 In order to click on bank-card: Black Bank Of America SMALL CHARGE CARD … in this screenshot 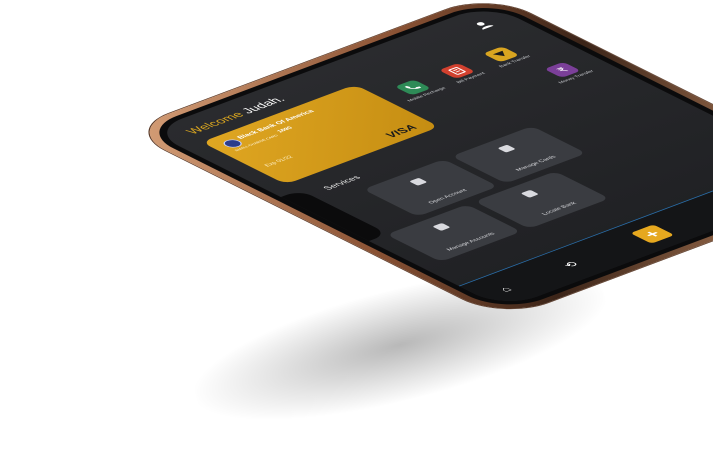, I will do `click(320, 134)`.